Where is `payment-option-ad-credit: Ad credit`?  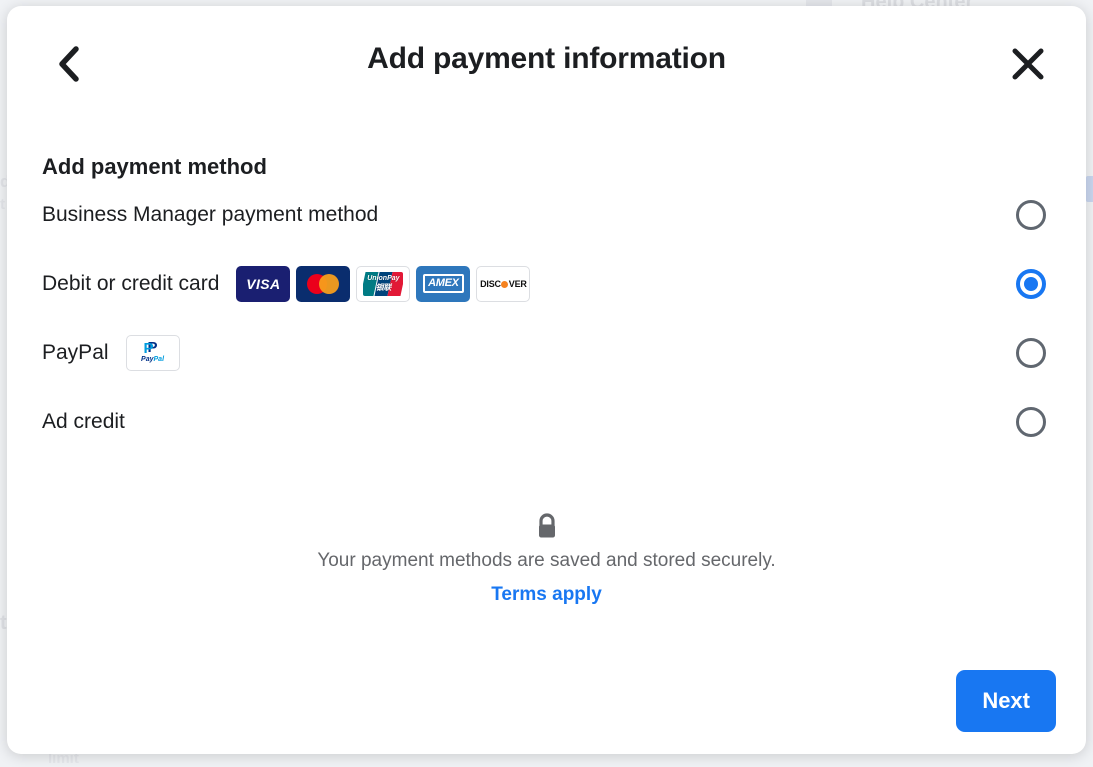 payment-option-ad-credit: Ad credit is located at coordinates (546, 421).